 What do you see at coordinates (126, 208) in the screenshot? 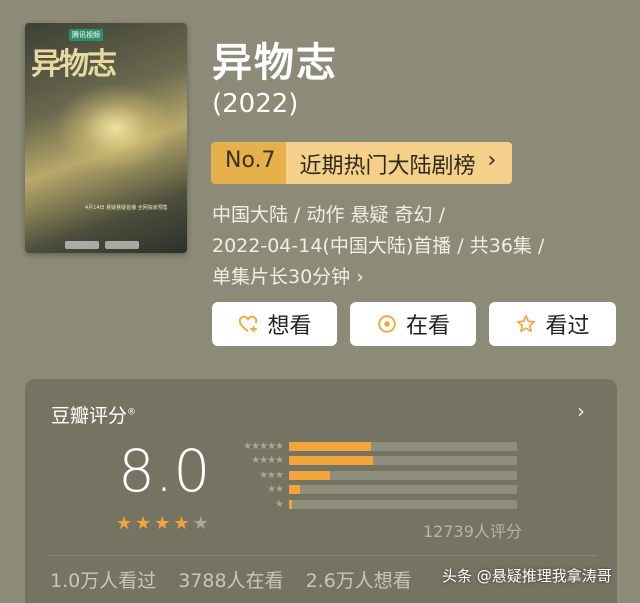
I see `poster-premiere-text: 4月14日 悬疑悬疑首播 全网独家预售` at bounding box center [126, 208].